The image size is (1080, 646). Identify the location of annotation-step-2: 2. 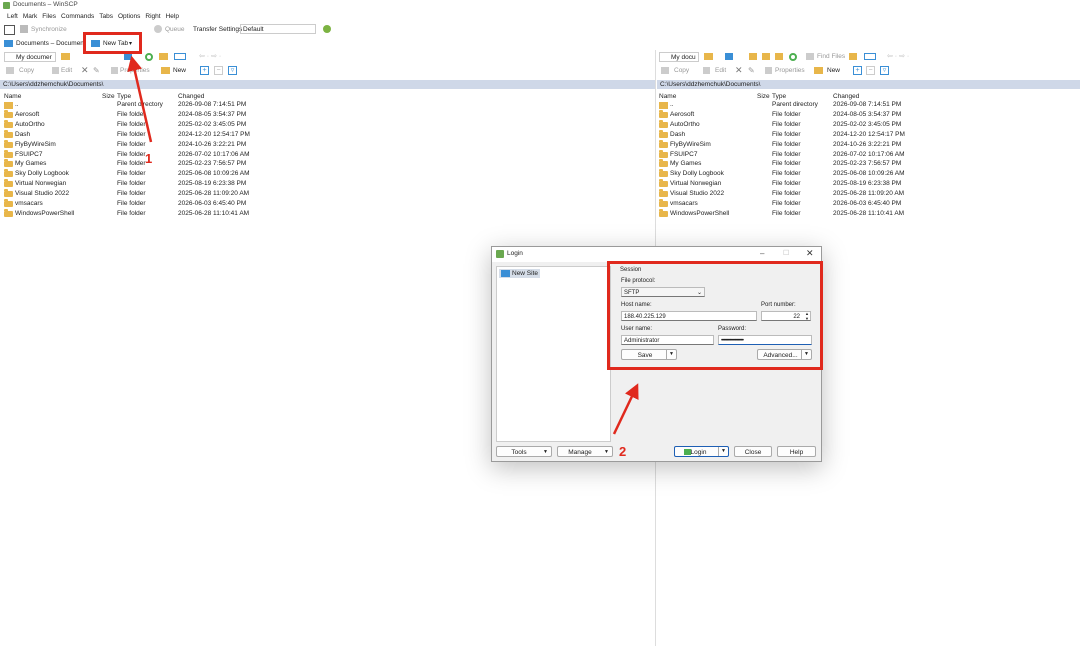
(623, 451).